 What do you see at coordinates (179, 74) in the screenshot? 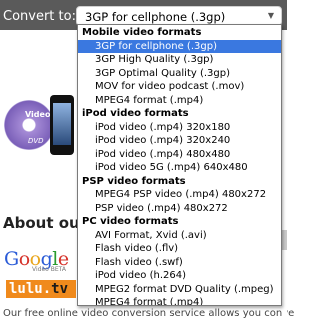
I see `dropdown-option: 3GP Optimal Quality (.3gp)` at bounding box center [179, 74].